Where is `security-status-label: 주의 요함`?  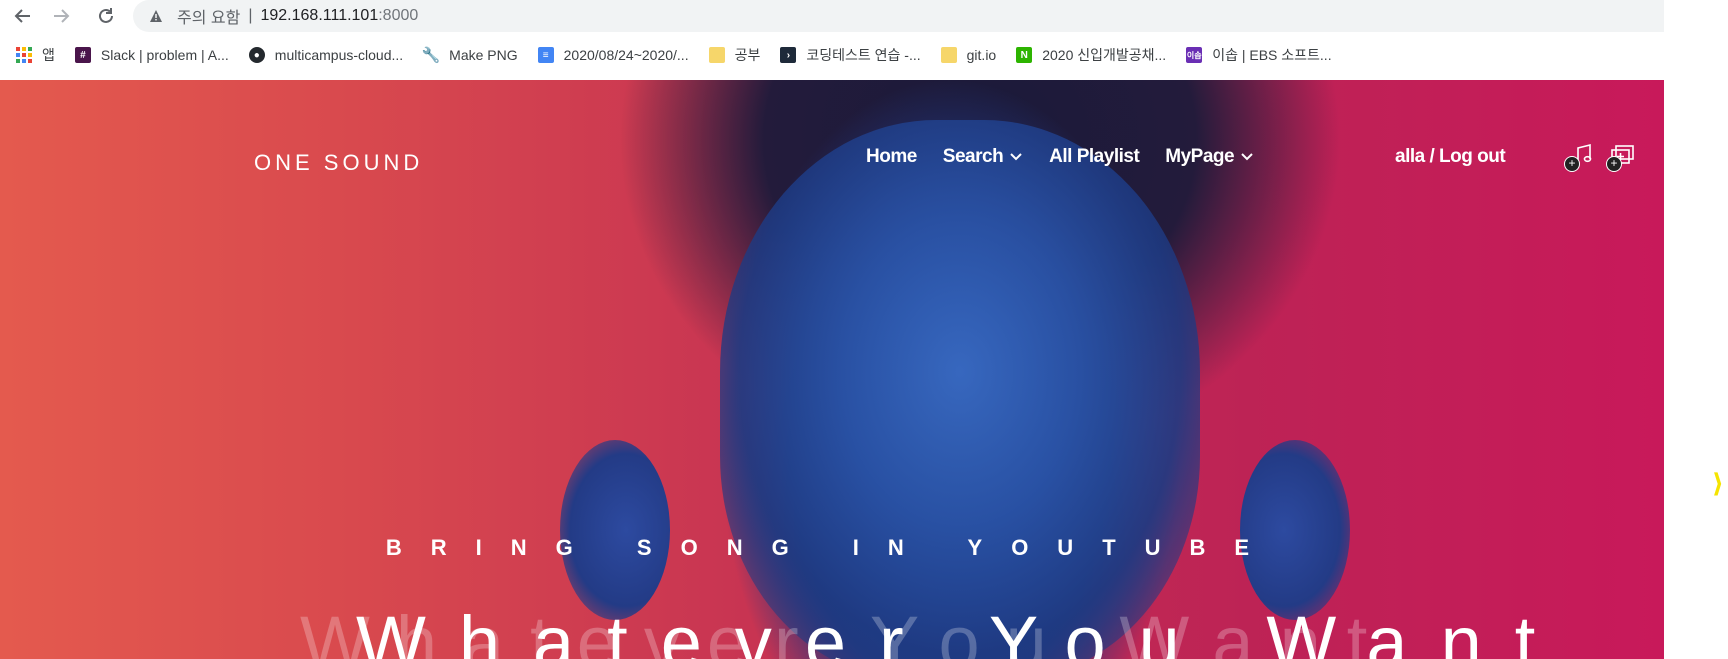
security-status-label: 주의 요함 is located at coordinates (208, 16).